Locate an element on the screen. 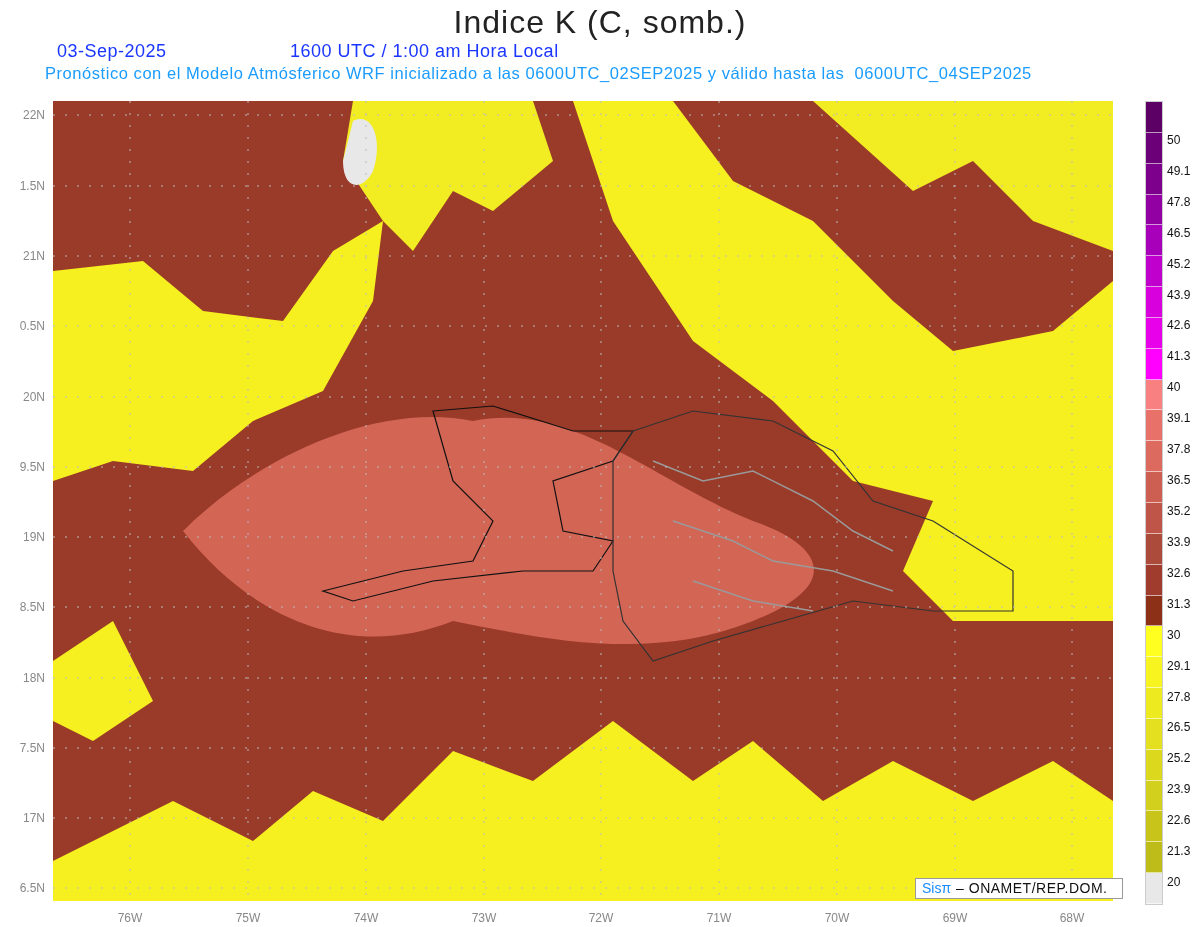 This screenshot has height=927, width=1200. credit-text: – ONAMET/REP.DOM. is located at coordinates (1032, 888).